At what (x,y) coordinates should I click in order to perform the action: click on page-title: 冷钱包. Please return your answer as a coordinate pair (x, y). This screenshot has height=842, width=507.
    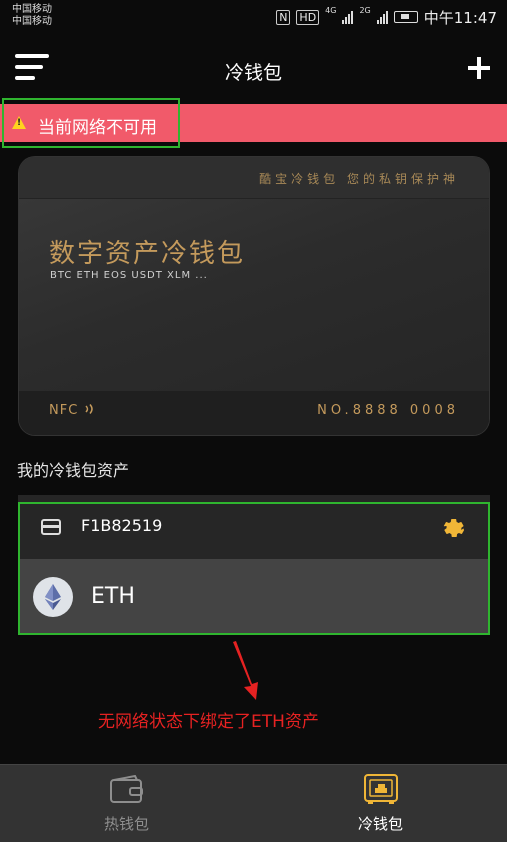
    Looking at the image, I should click on (253, 73).